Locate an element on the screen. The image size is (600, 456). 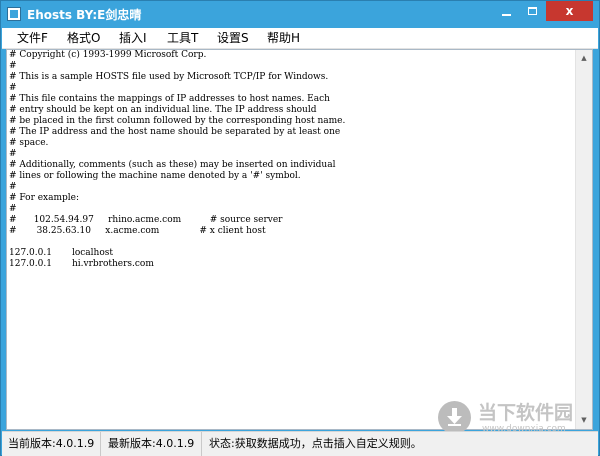
watermark: 当下软件园 www.downxia.com is located at coordinates (513, 418).